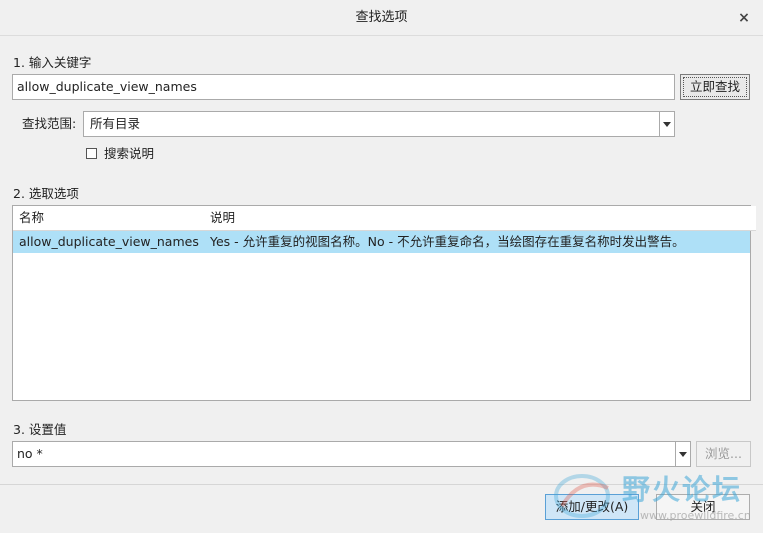 The image size is (763, 533). Describe the element at coordinates (91, 153) in the screenshot. I see `search-description-checkbox` at that location.